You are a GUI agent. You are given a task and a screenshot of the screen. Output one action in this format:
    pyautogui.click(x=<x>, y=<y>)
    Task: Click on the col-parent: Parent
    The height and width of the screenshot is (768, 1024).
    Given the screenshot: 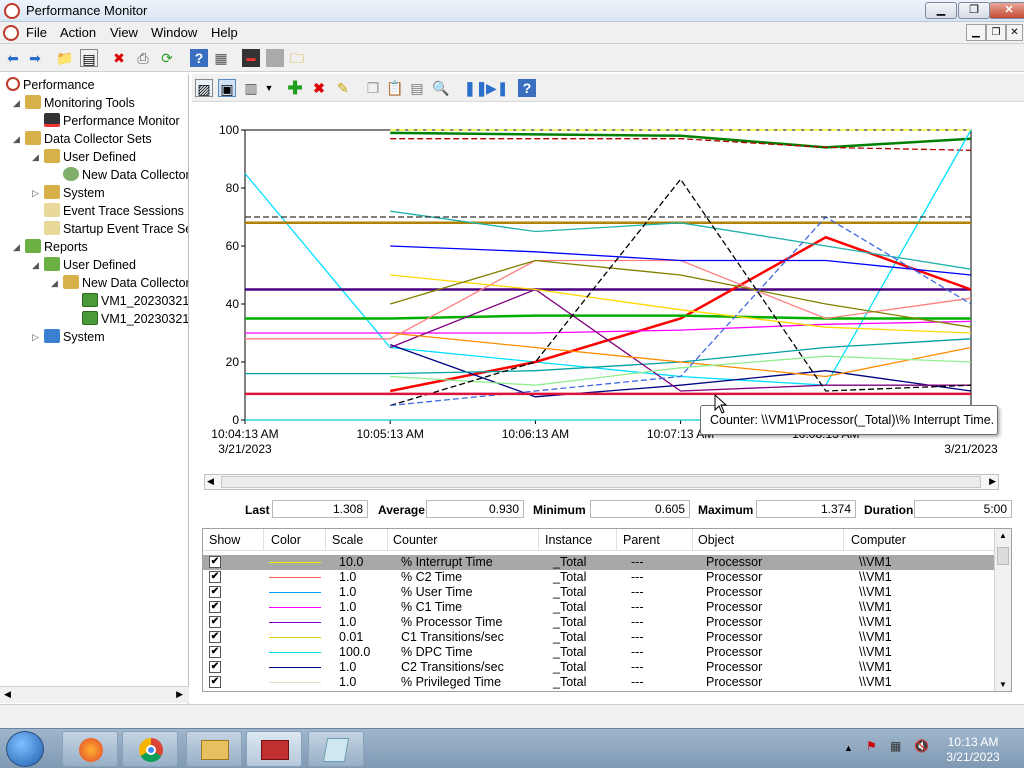 What is the action you would take?
    pyautogui.click(x=641, y=540)
    